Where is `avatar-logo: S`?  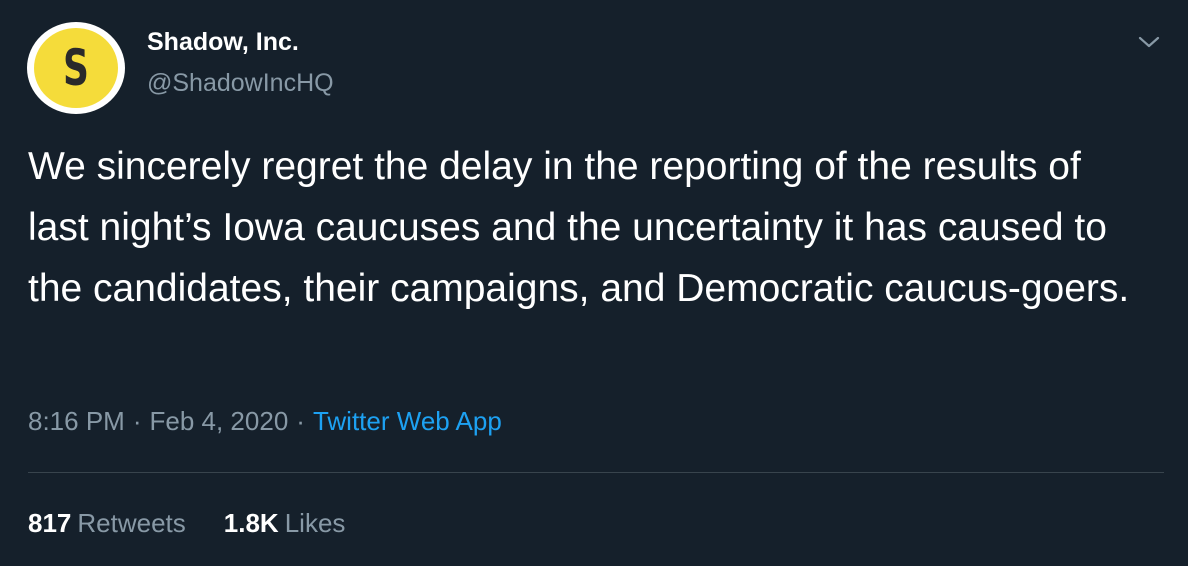 avatar-logo: S is located at coordinates (76, 68).